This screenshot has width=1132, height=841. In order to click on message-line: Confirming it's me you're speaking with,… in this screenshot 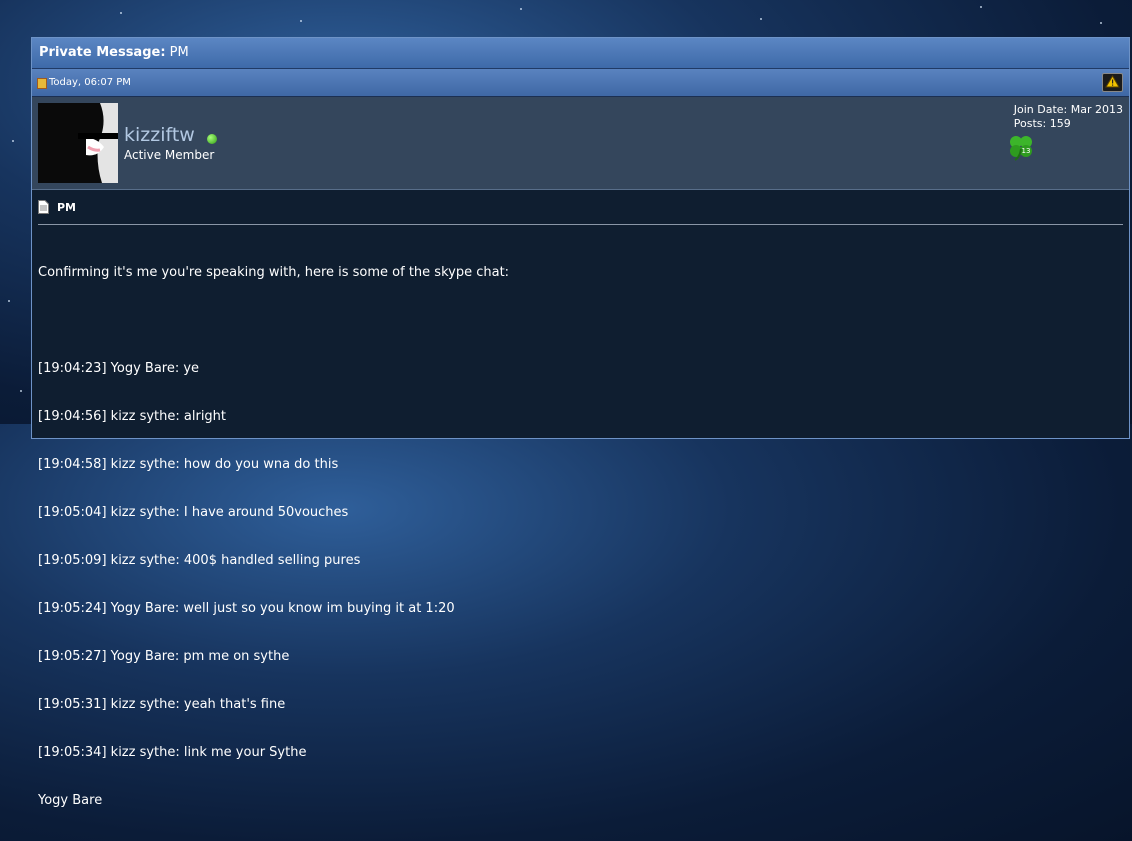, I will do `click(274, 272)`.